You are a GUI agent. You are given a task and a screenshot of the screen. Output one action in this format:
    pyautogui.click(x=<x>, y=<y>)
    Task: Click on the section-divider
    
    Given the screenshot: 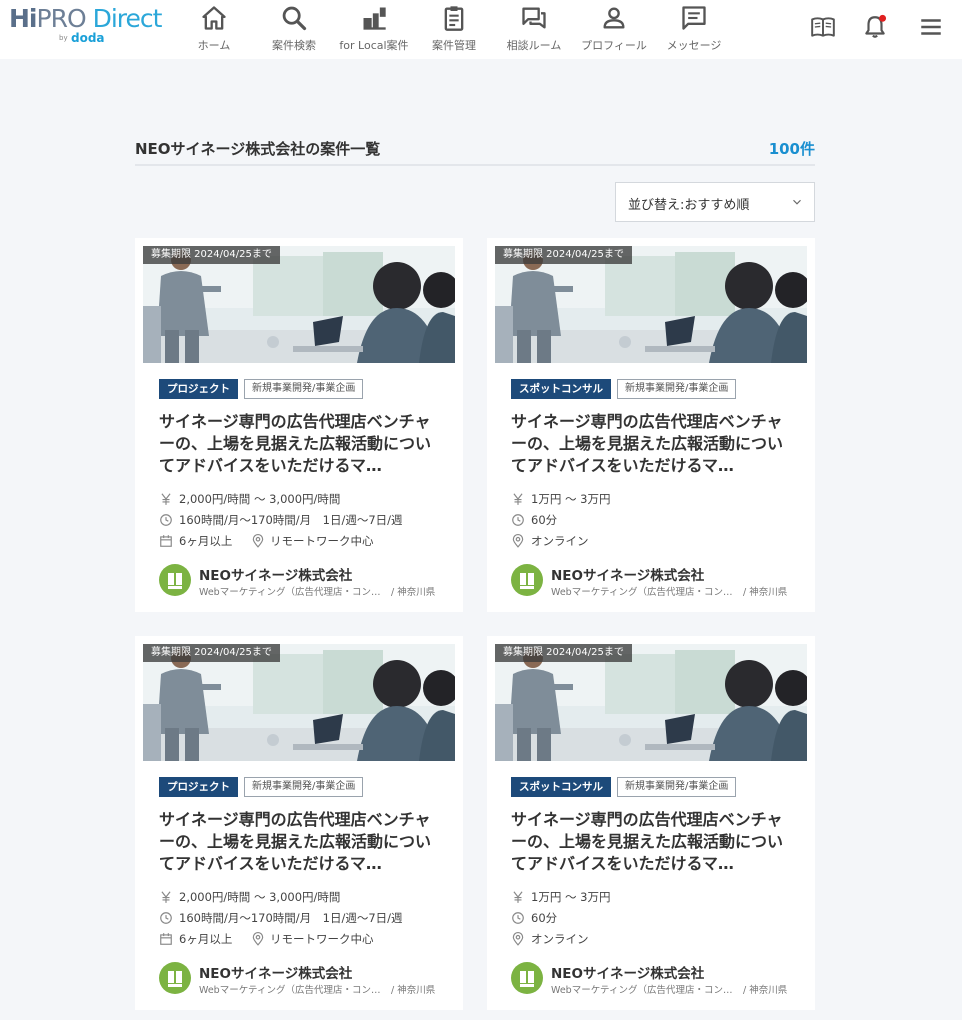 What is the action you would take?
    pyautogui.click(x=475, y=165)
    